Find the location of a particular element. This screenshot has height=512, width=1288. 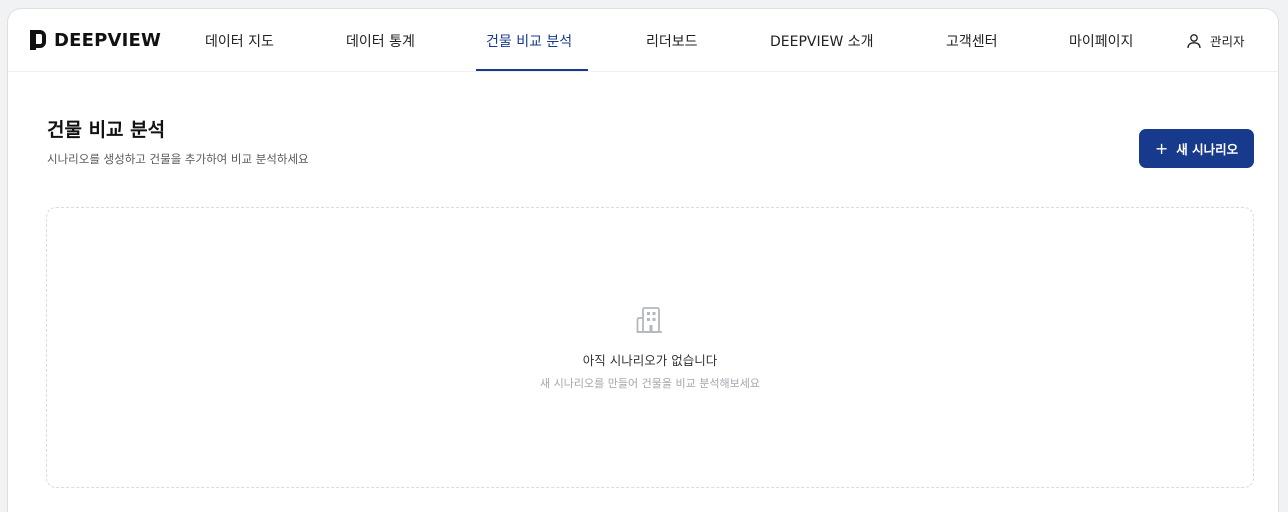

nav-item-data-stats: 데이터 통계 is located at coordinates (380, 41).